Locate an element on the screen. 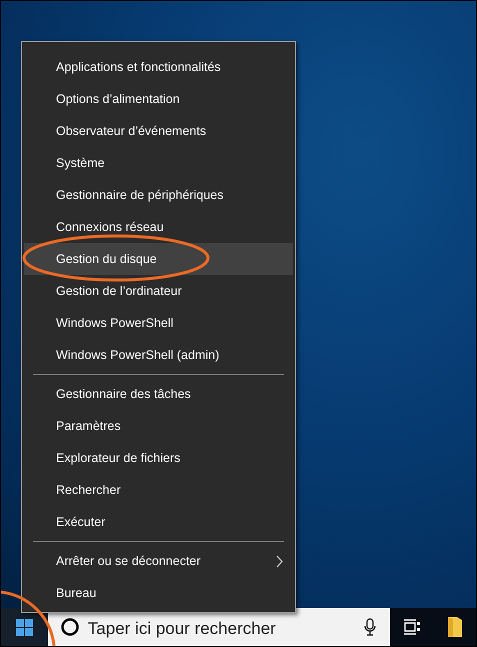 The width and height of the screenshot is (477, 647). menu-item: Observateur d’événements is located at coordinates (158, 131).